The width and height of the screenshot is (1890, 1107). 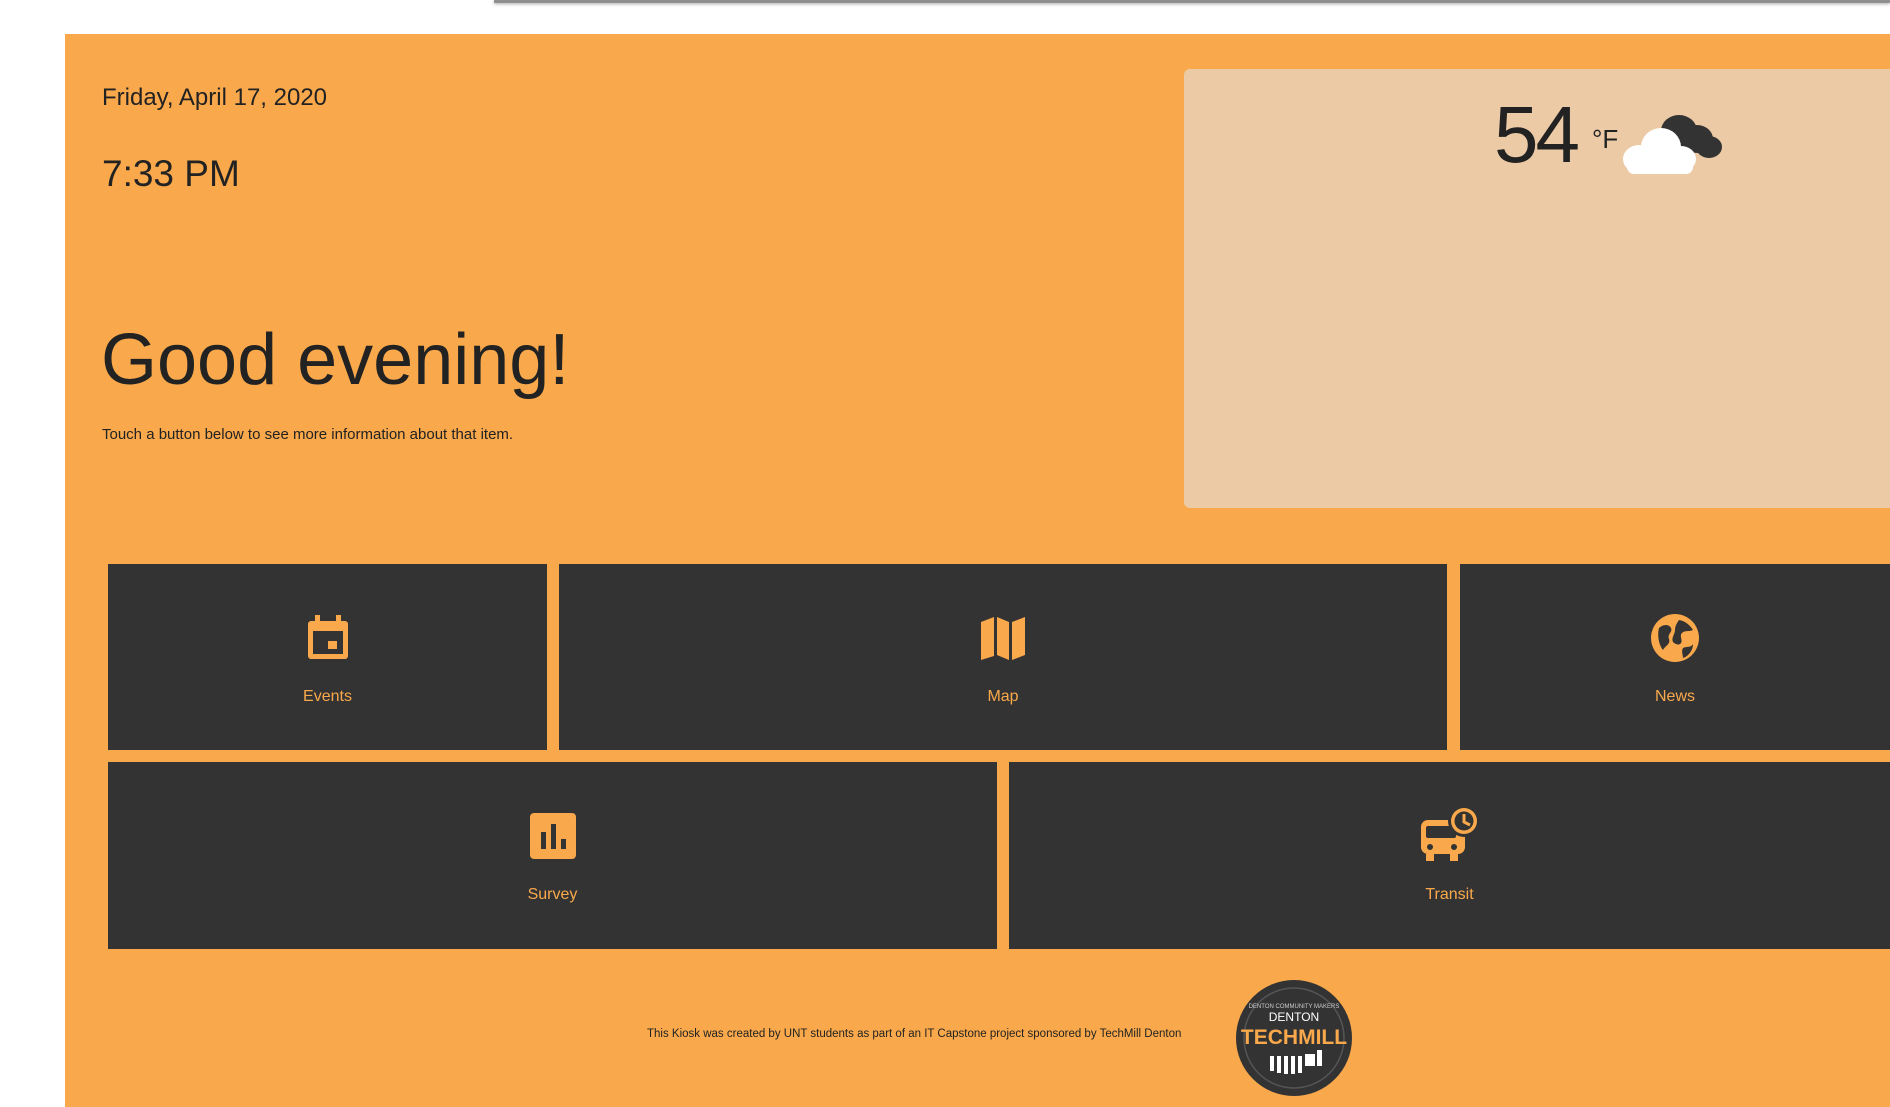 What do you see at coordinates (327, 696) in the screenshot?
I see `events-label: Events` at bounding box center [327, 696].